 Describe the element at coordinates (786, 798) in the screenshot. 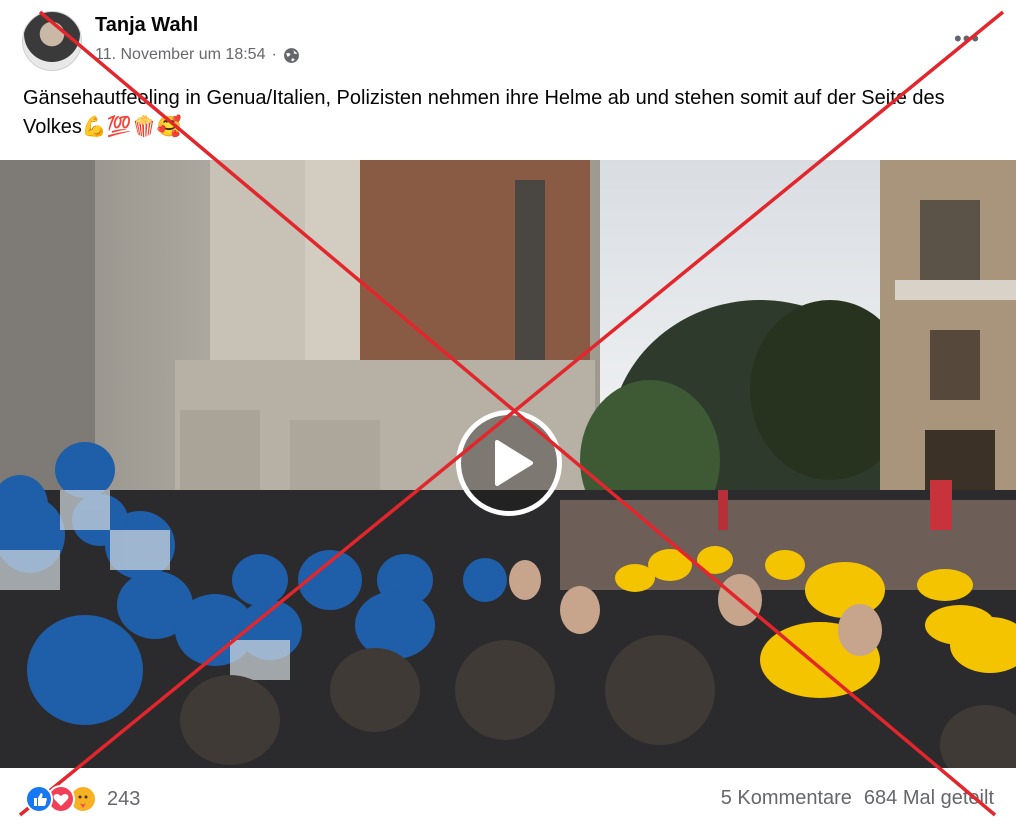

I see `comments-count: 5 Kommentare` at that location.